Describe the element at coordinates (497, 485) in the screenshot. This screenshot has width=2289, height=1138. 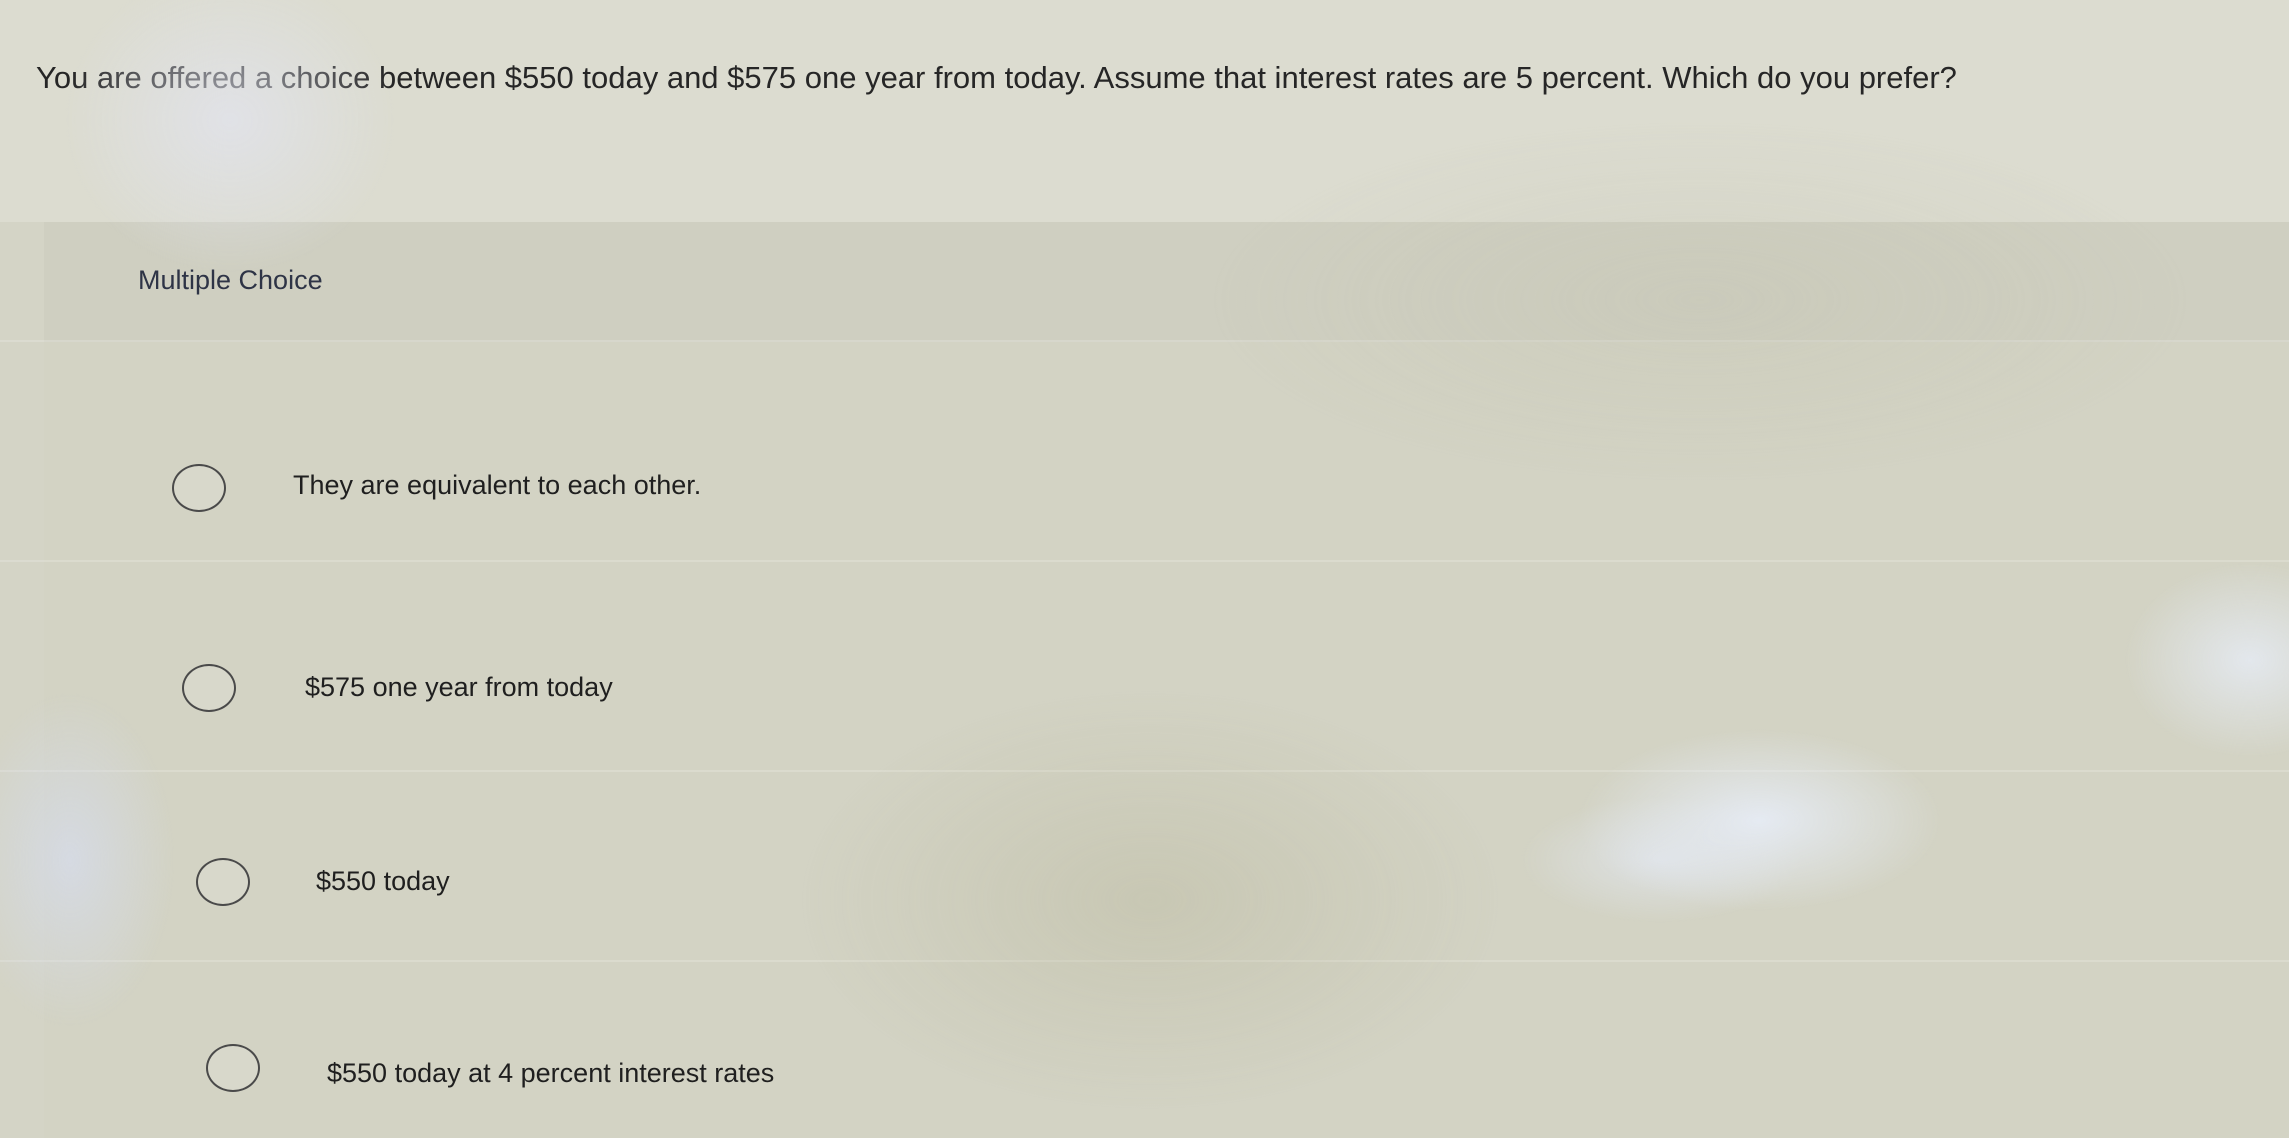
I see `option-label: They are equivalent to each other.` at that location.